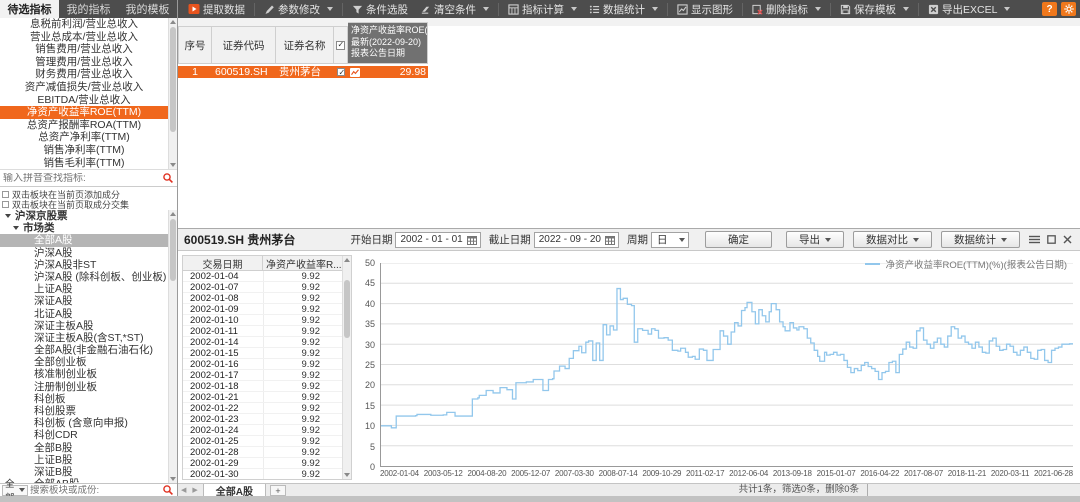 This screenshot has height=502, width=1080. What do you see at coordinates (262, 397) in the screenshot?
I see `detail-table-row: 2002-01-21 9.92` at bounding box center [262, 397].